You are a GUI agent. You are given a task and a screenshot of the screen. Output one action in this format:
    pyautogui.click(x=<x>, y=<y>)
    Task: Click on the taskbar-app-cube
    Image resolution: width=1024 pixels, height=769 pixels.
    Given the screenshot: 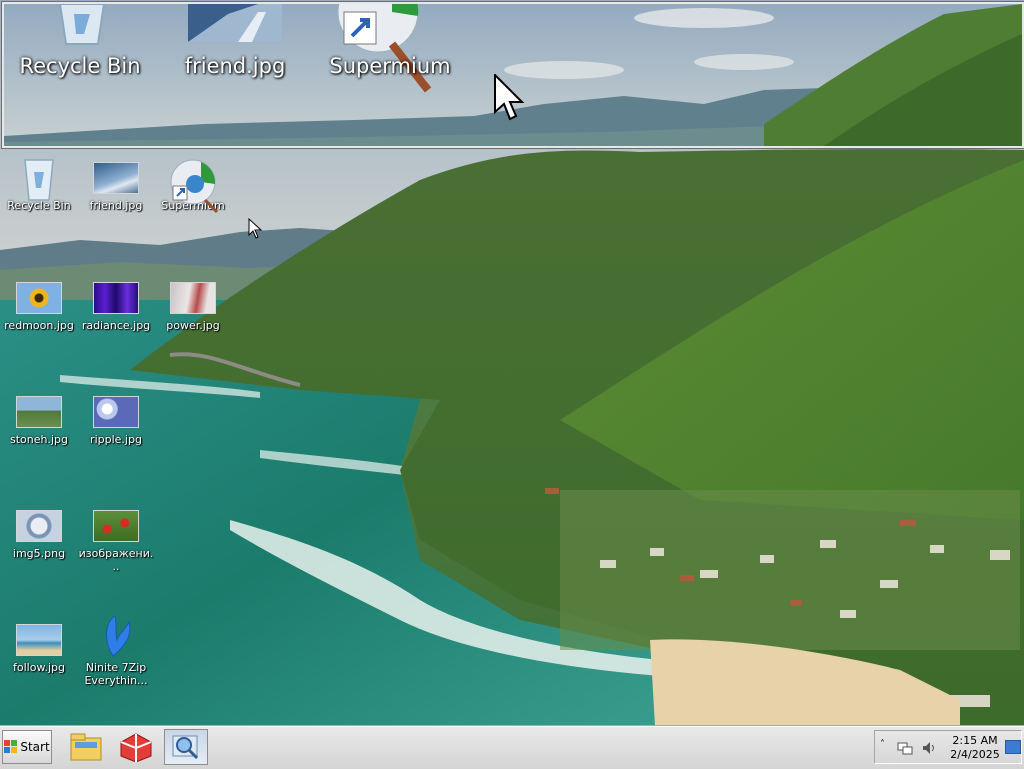 What is the action you would take?
    pyautogui.click(x=136, y=747)
    